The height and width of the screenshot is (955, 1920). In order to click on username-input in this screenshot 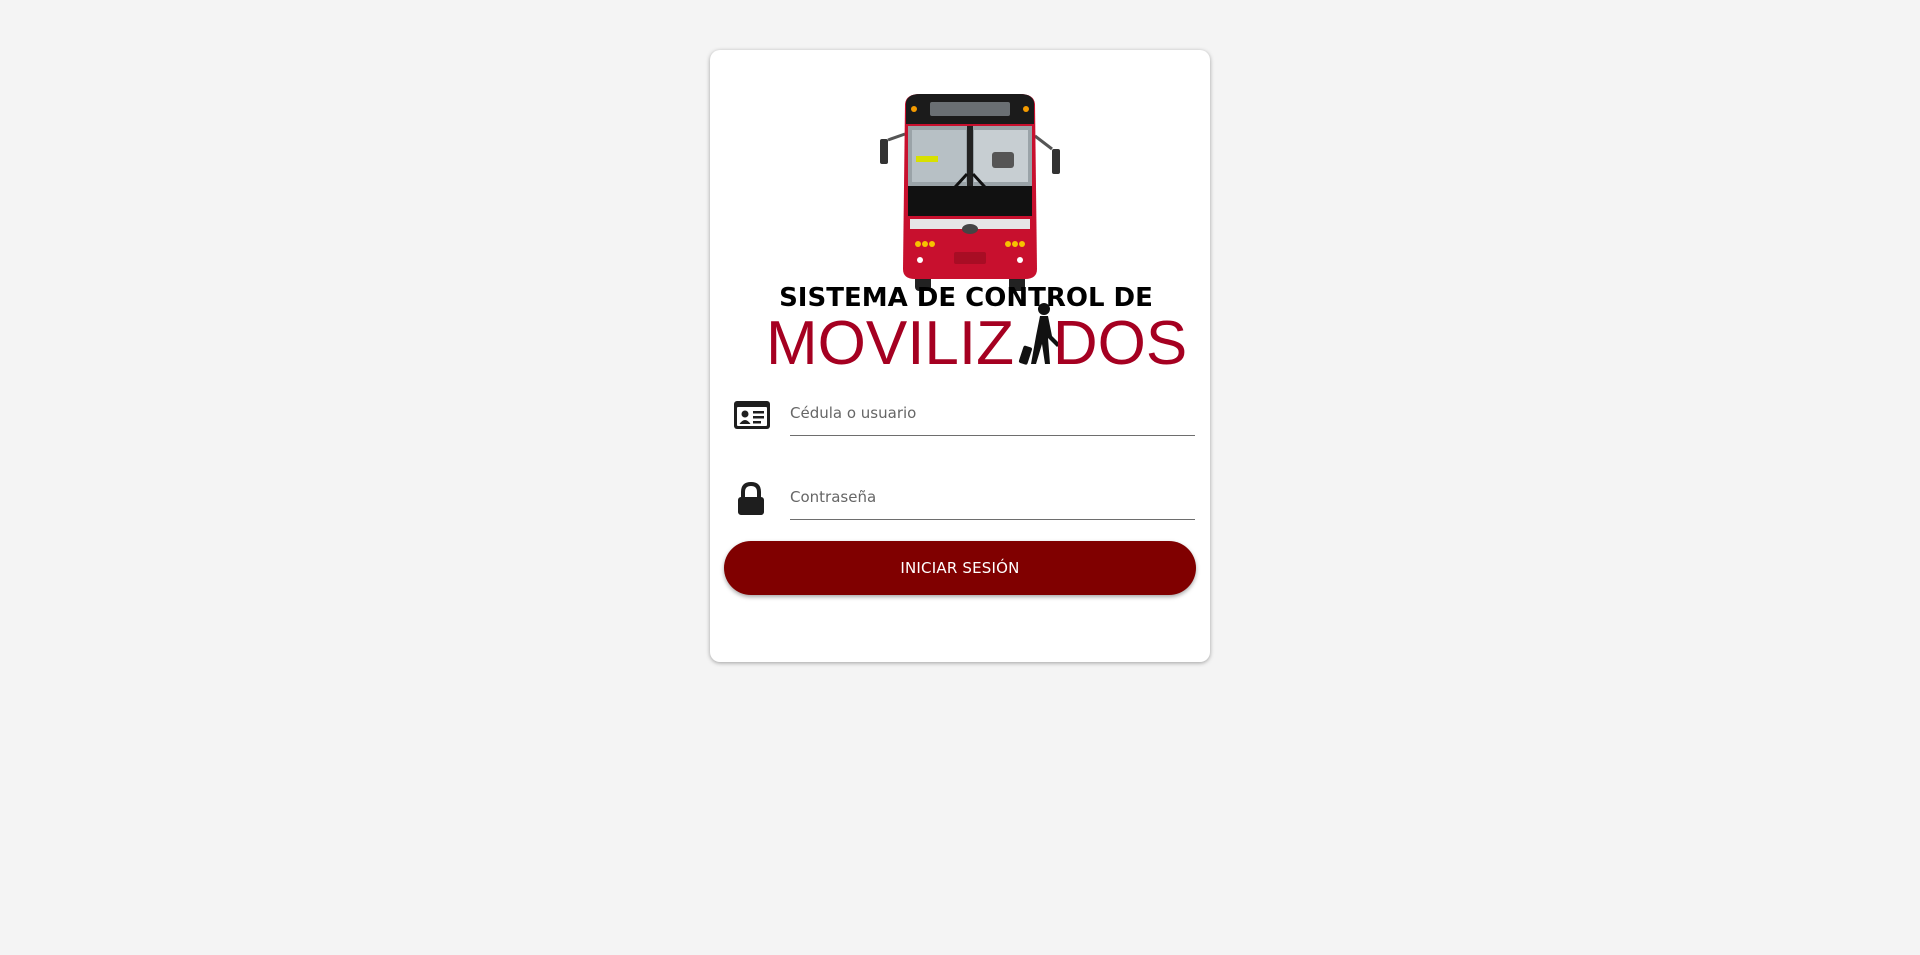, I will do `click(992, 413)`.